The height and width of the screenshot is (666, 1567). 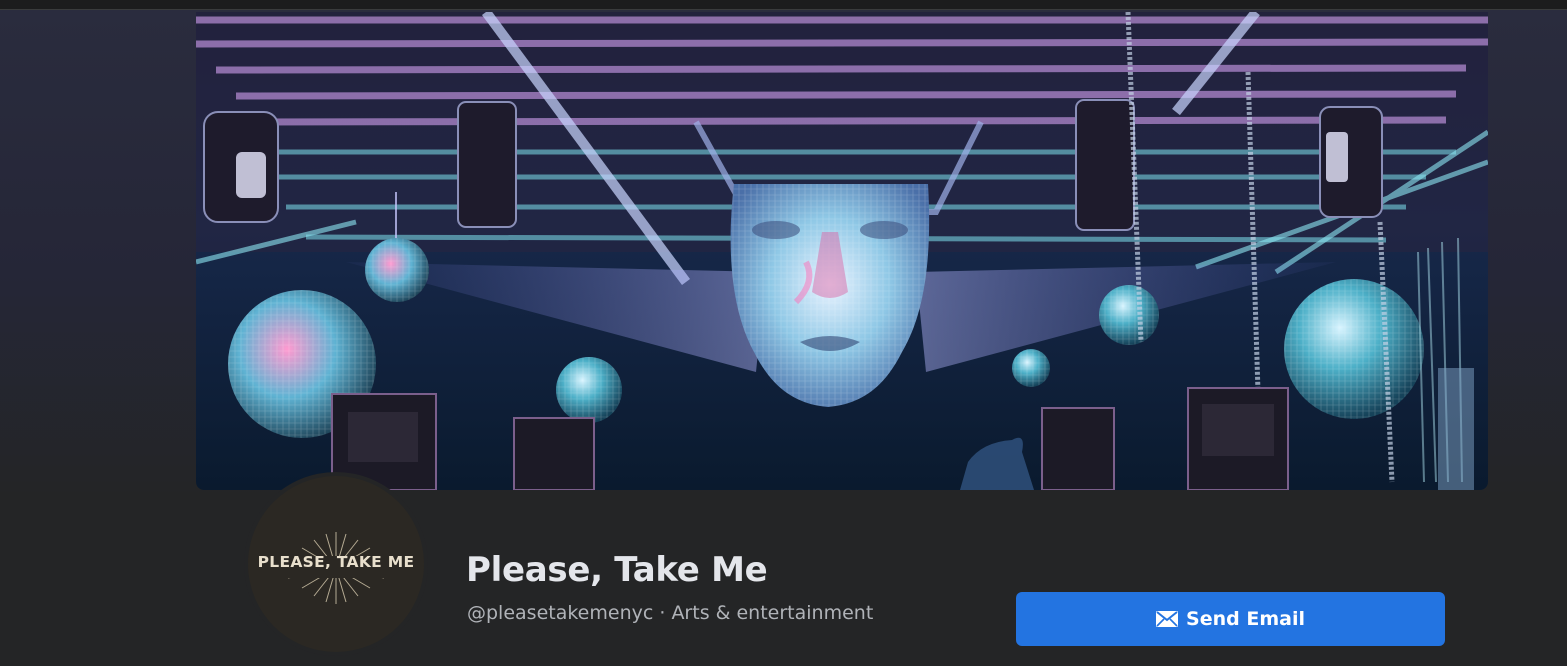 What do you see at coordinates (617, 570) in the screenshot?
I see `page-title: Please, Take Me` at bounding box center [617, 570].